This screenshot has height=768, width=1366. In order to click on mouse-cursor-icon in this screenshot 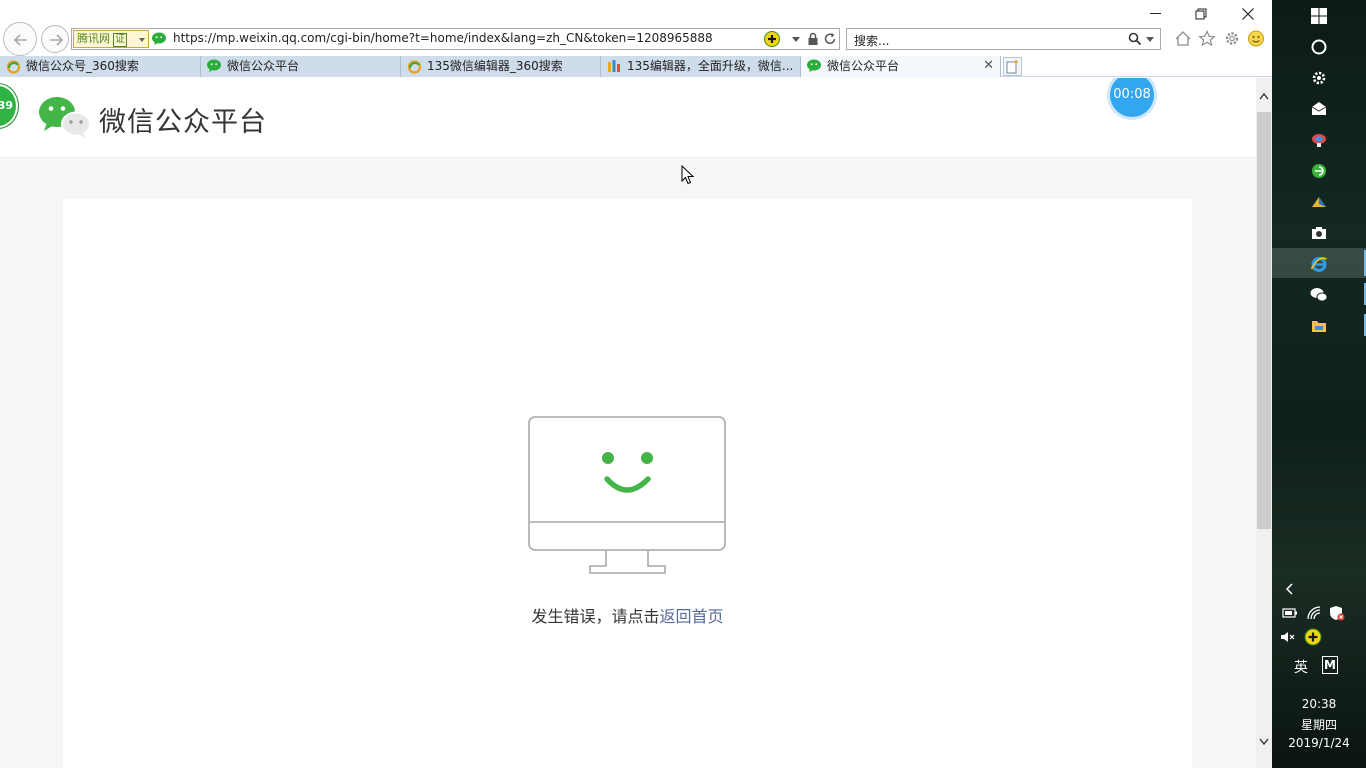, I will do `click(688, 175)`.